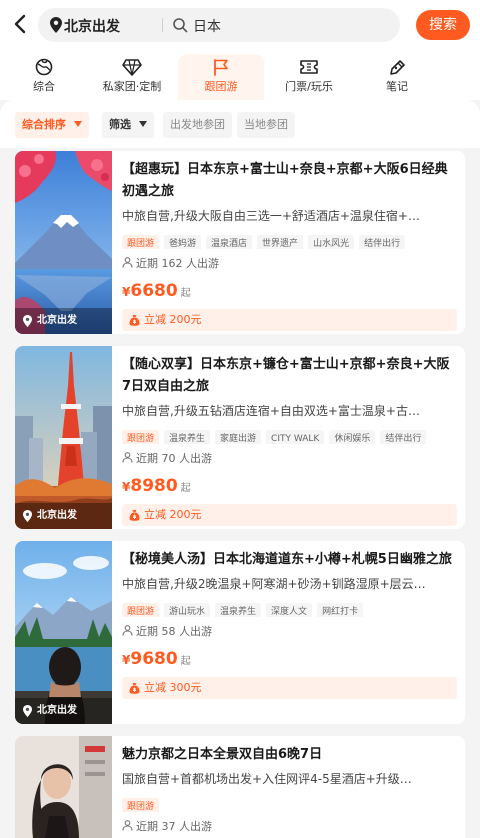 The height and width of the screenshot is (838, 480). What do you see at coordinates (221, 67) in the screenshot?
I see `flag-icon` at bounding box center [221, 67].